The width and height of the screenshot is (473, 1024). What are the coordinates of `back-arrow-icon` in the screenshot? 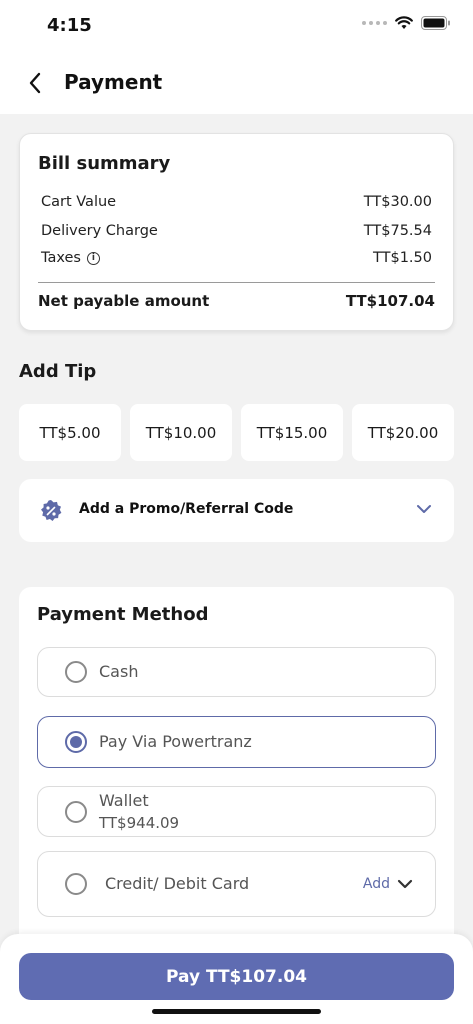 It's located at (35, 83).